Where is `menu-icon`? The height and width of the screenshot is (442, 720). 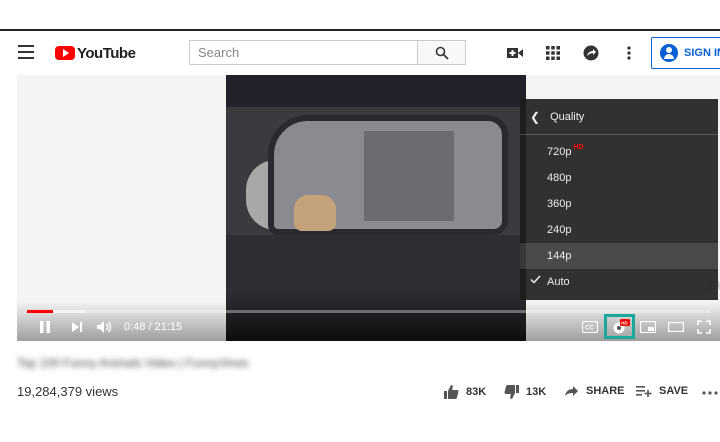 menu-icon is located at coordinates (26, 52).